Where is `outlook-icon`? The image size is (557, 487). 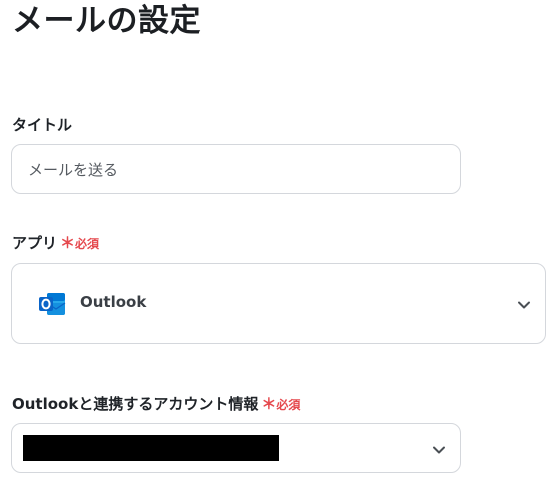
outlook-icon is located at coordinates (52, 304).